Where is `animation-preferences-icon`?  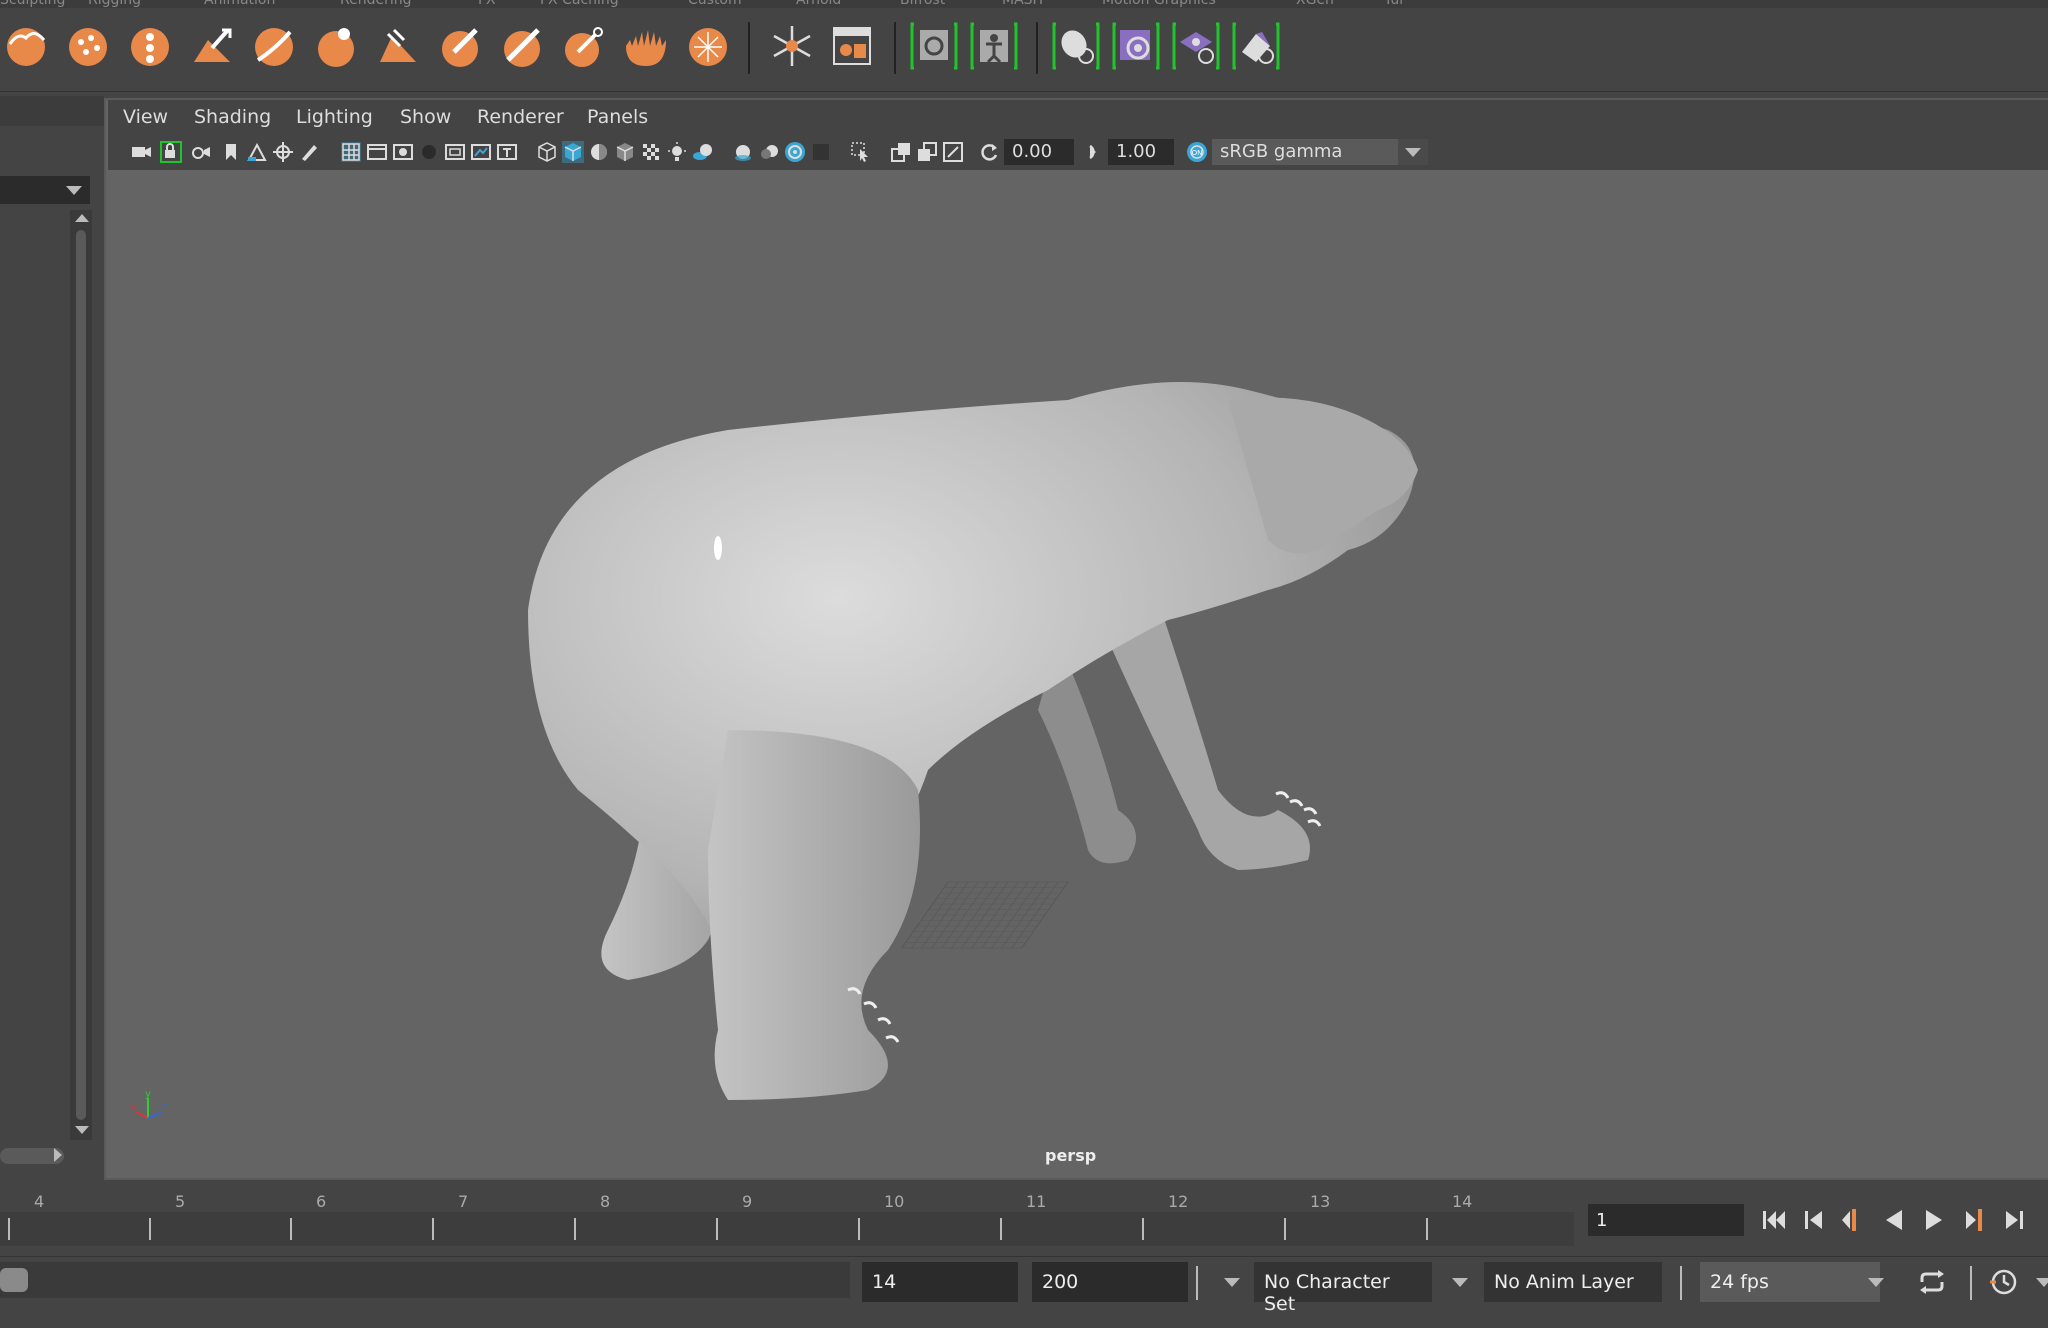 animation-preferences-icon is located at coordinates (2004, 1282).